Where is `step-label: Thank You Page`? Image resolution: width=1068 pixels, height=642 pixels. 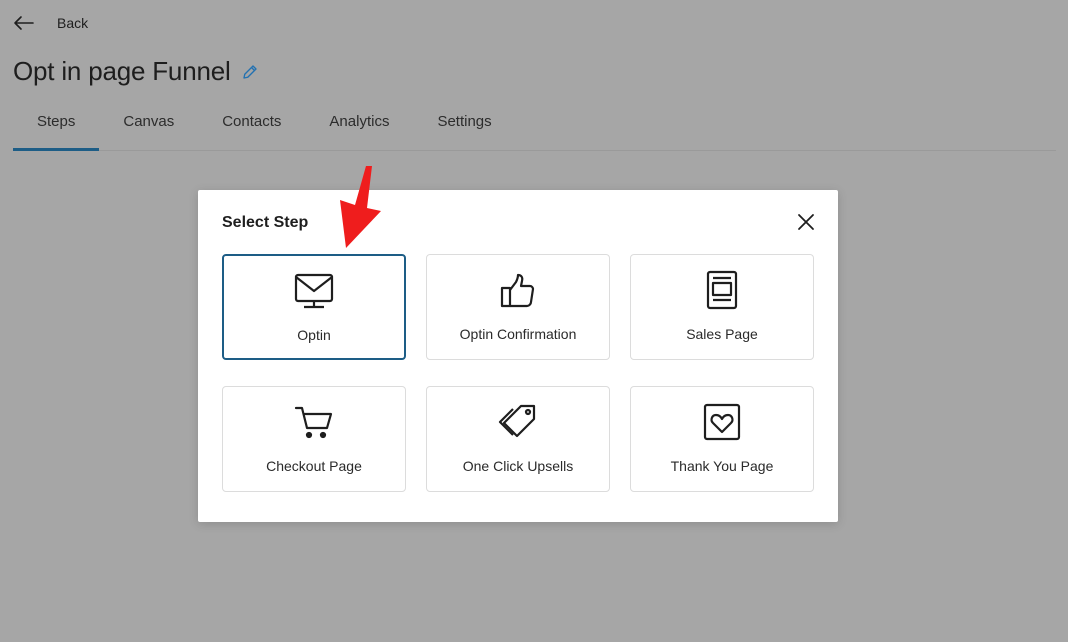
step-label: Thank You Page is located at coordinates (722, 466).